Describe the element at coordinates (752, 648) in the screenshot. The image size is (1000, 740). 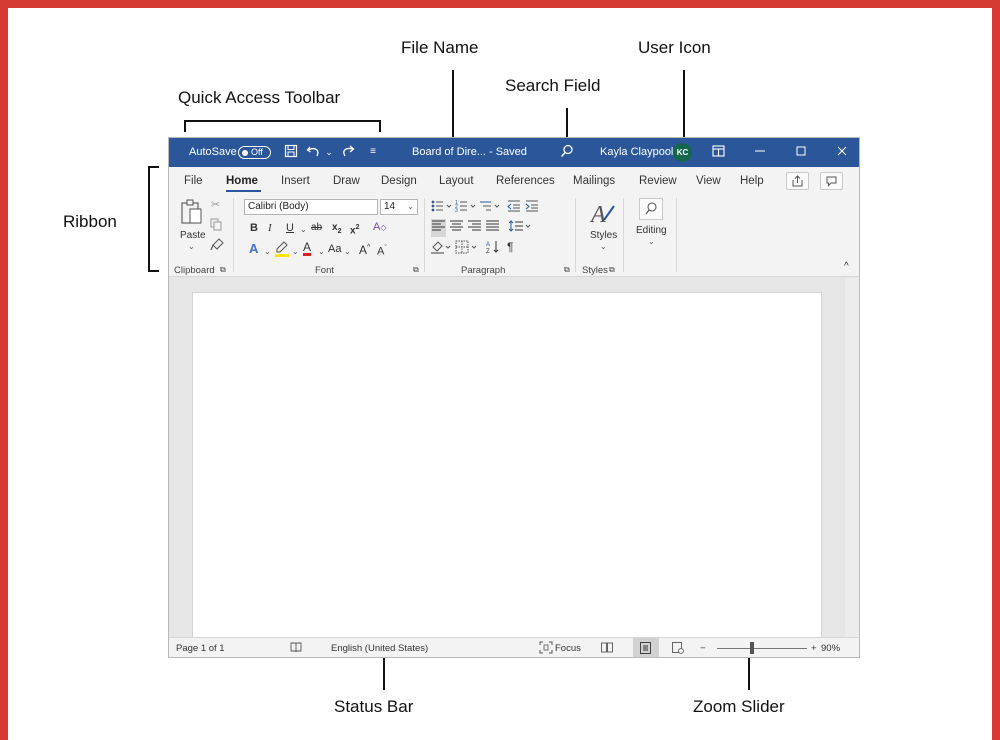
I see `zoom-slider-thumb` at that location.